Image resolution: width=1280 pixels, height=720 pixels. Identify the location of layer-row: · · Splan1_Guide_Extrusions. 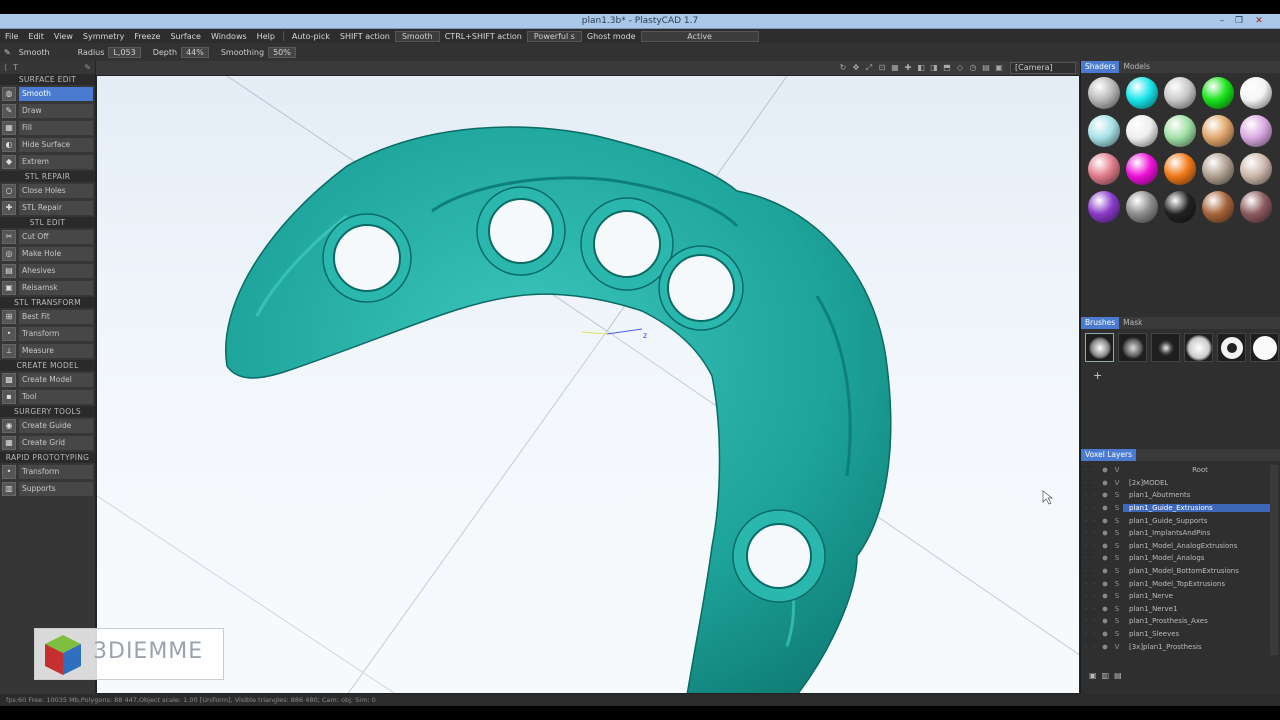
(1181, 508).